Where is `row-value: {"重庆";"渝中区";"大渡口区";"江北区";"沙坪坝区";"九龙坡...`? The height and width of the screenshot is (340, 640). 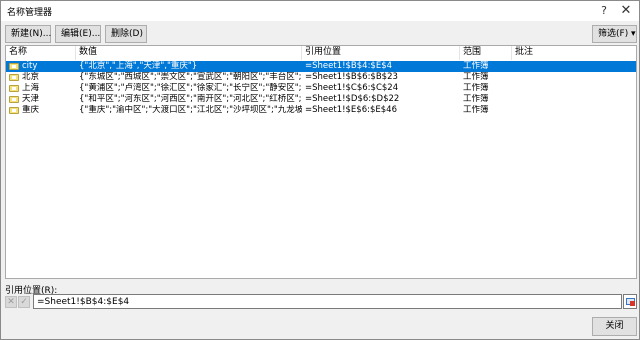
row-value: {"重庆";"渝中区";"大渡口区";"江北区";"沙坪坝区";"九龙坡... is located at coordinates (190, 110).